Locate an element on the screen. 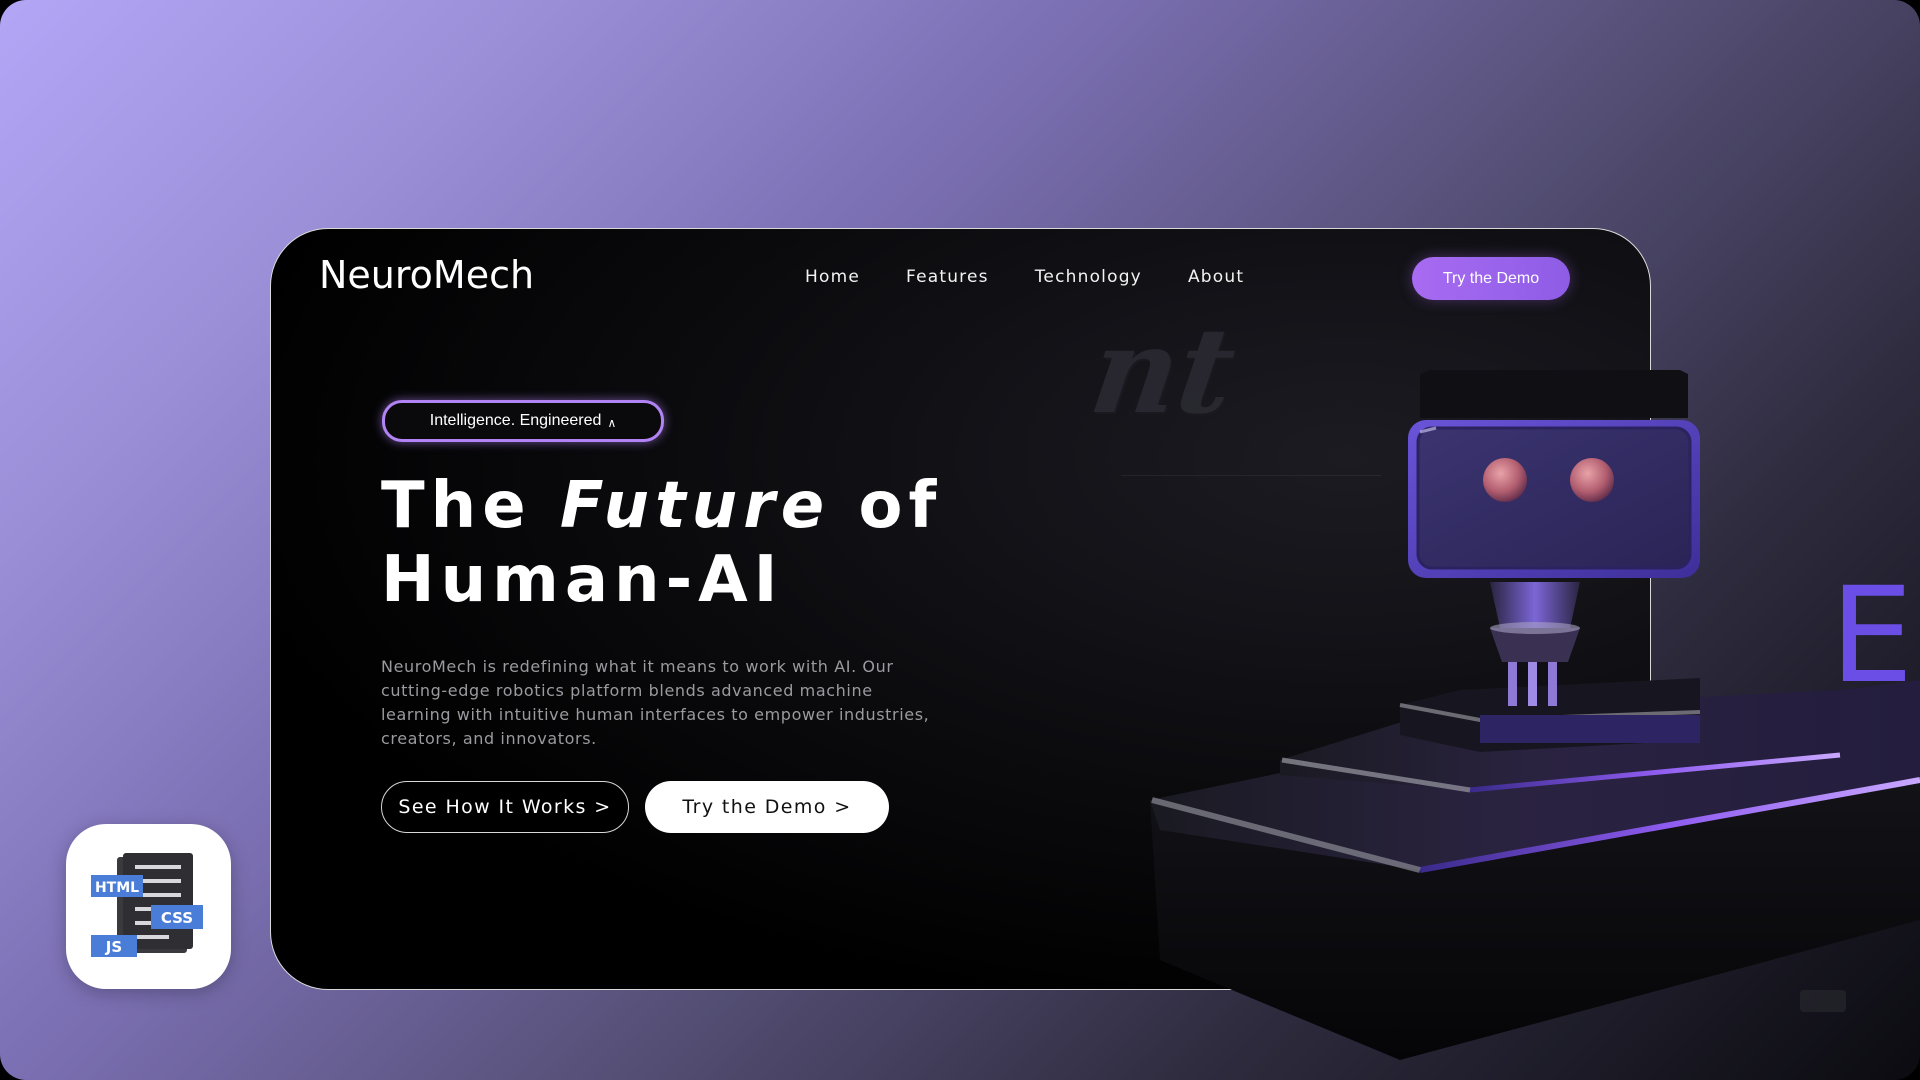  try-demo-nav-button: Try the Demo is located at coordinates (1491, 278).